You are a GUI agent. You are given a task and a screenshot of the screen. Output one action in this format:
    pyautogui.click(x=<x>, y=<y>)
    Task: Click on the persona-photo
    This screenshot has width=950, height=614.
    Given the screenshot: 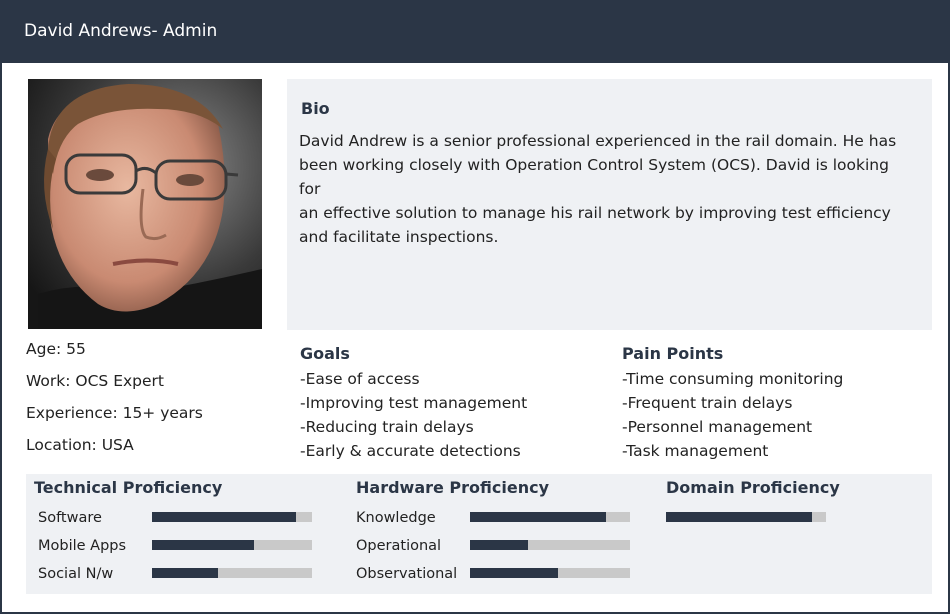 What is the action you would take?
    pyautogui.click(x=145, y=204)
    